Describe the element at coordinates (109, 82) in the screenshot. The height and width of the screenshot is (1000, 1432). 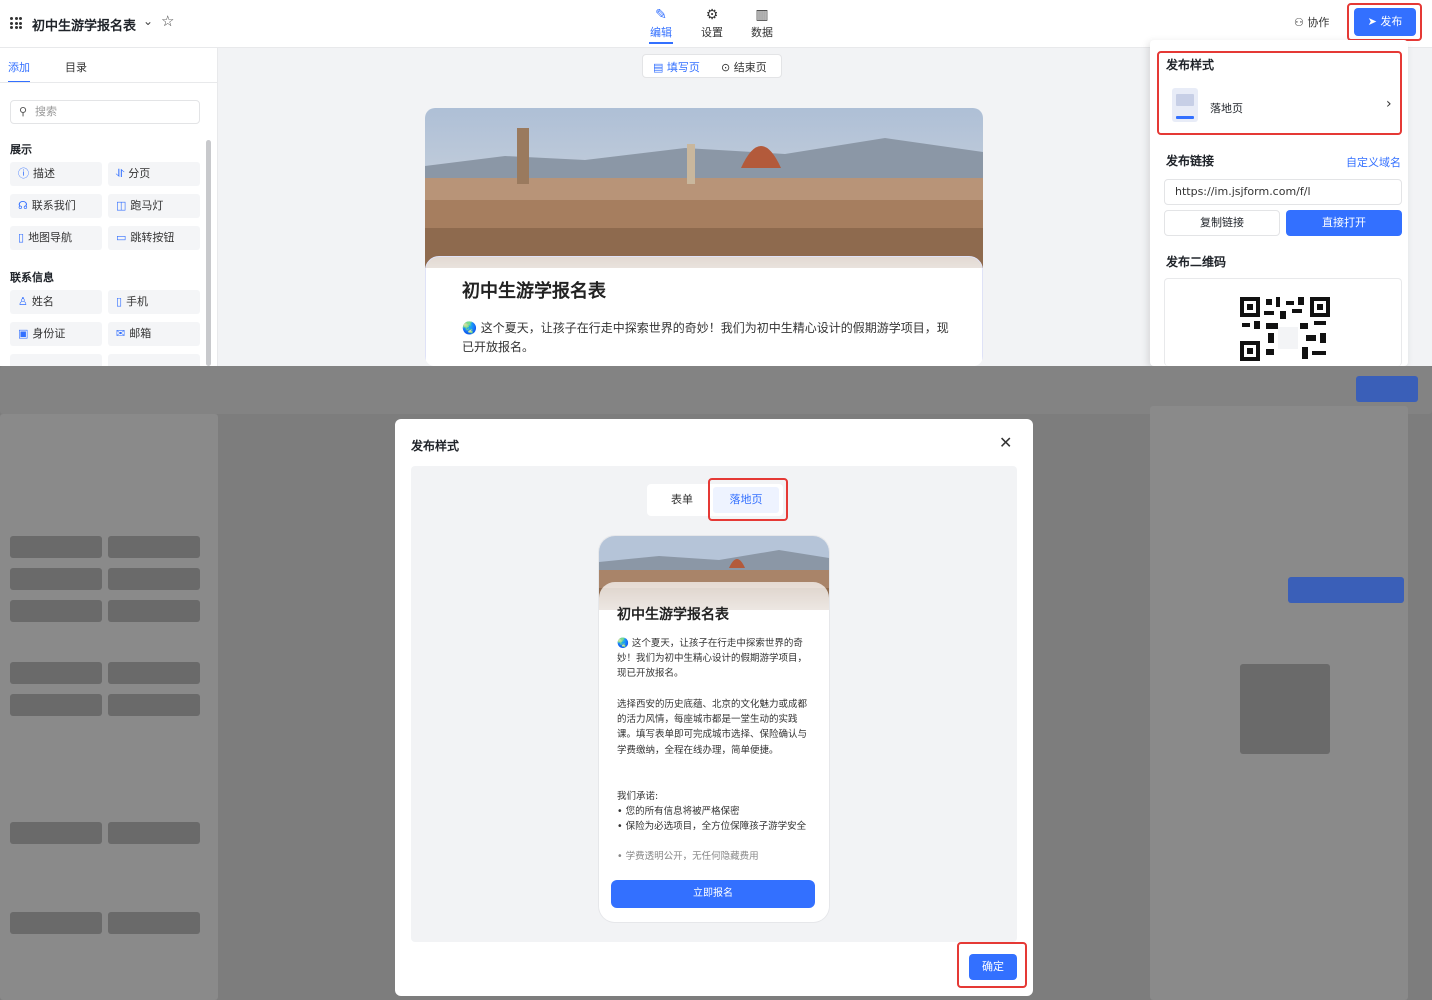
I see `divider` at that location.